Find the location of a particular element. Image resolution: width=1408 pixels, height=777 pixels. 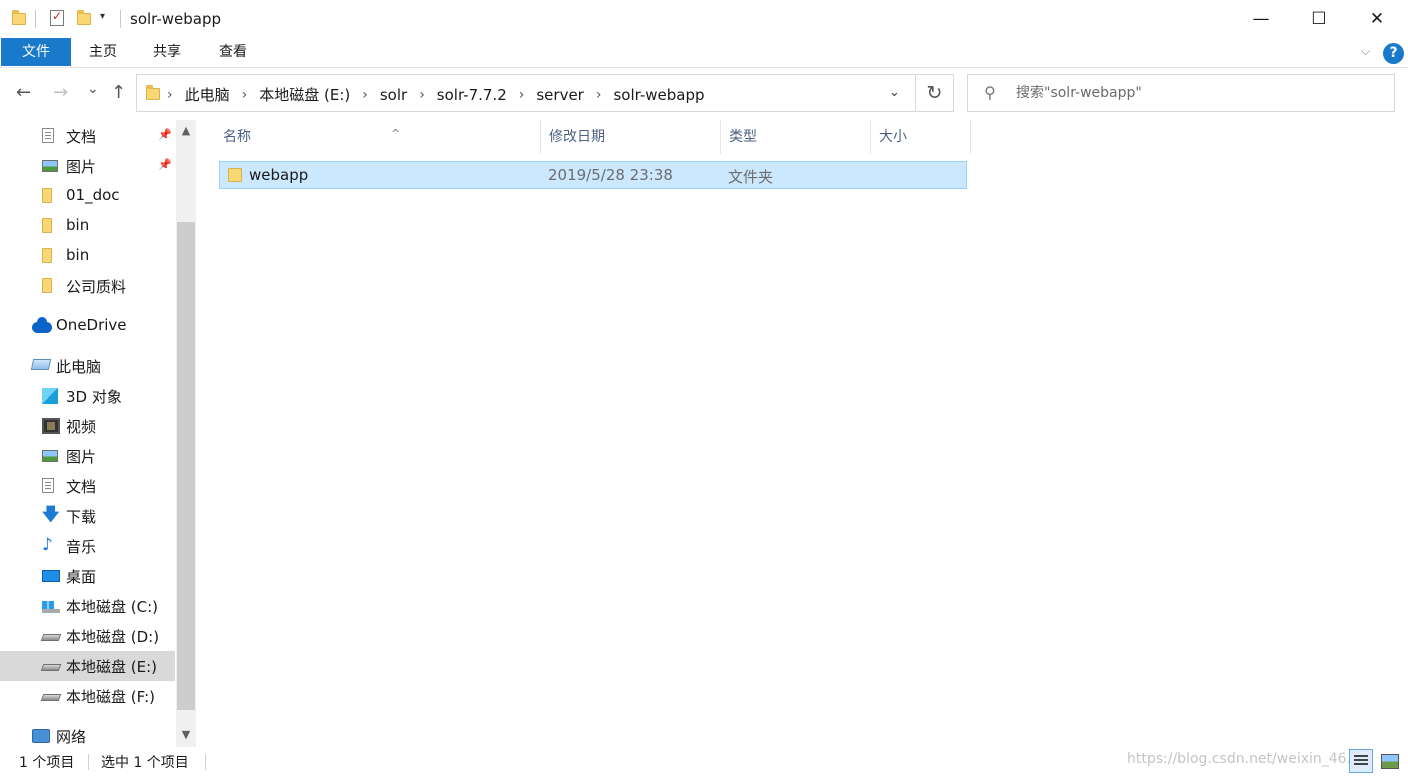

up-arrow-icon: ↑ is located at coordinates (118, 92).